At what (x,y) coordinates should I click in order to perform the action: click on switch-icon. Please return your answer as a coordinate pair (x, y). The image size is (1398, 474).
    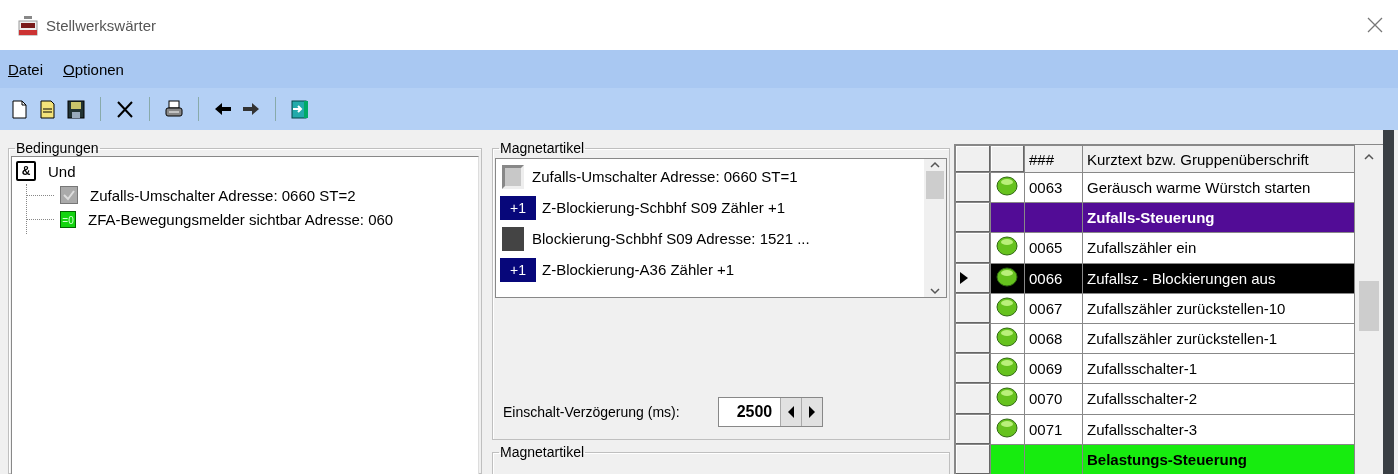
    Looking at the image, I should click on (513, 176).